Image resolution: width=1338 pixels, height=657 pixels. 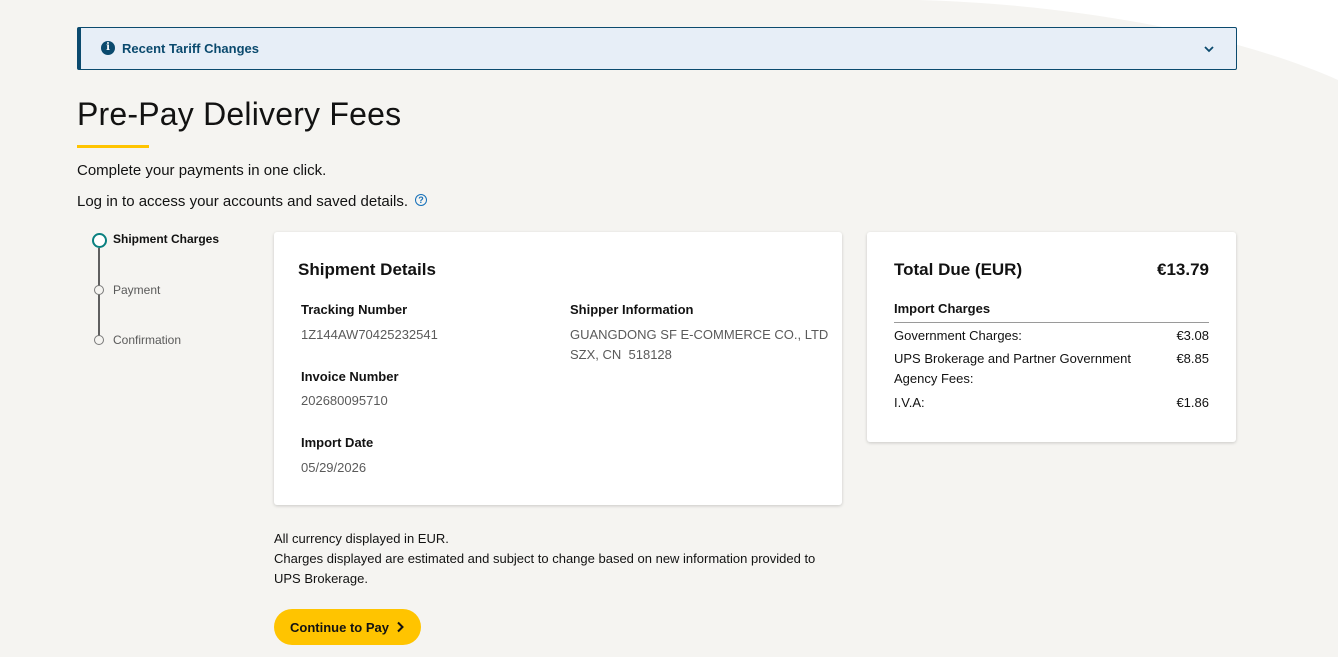 I want to click on total-due-amount: €13.79, so click(x=1183, y=269).